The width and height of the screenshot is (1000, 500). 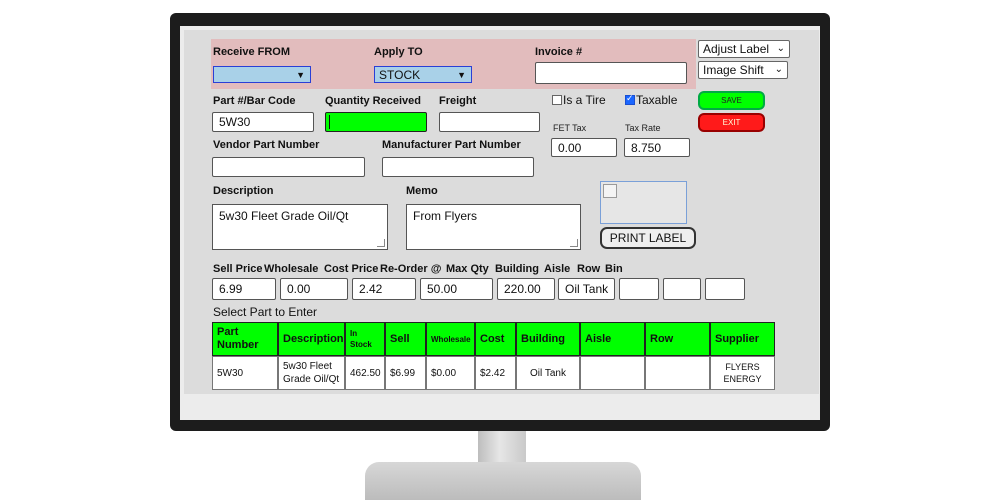 I want to click on text-cursor, so click(x=329, y=122).